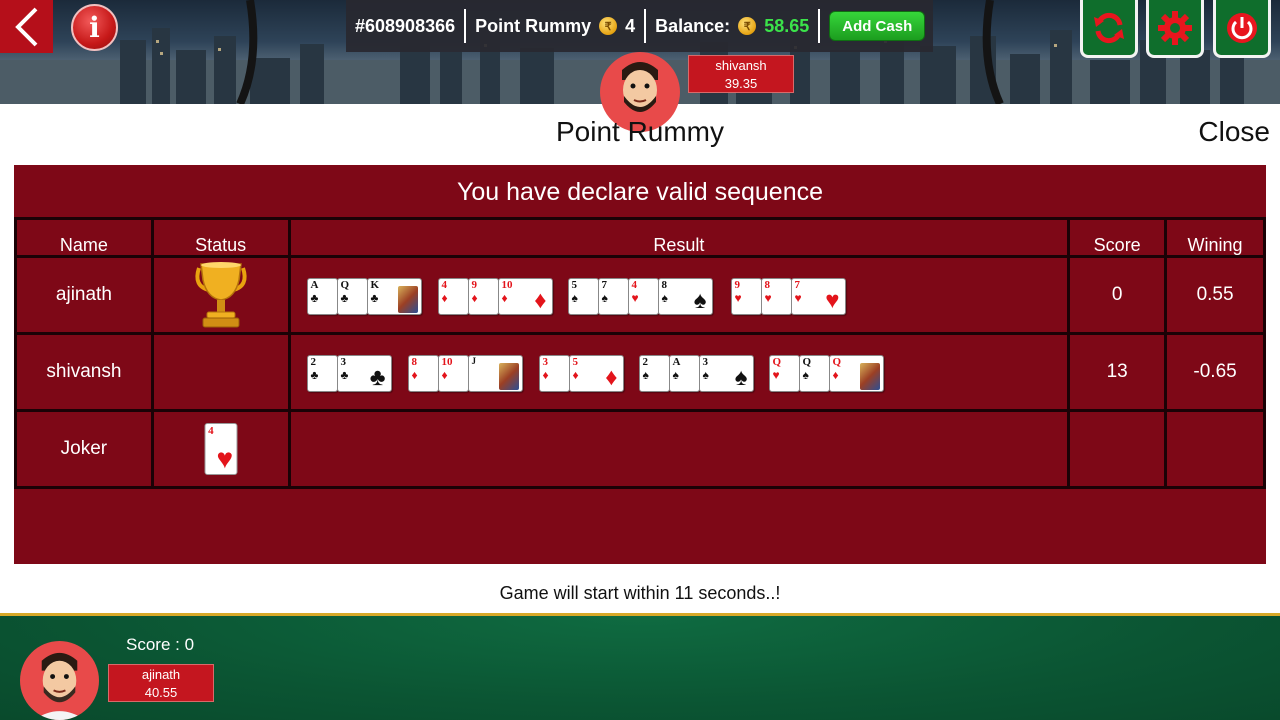  I want to click on refresh-button, so click(1109, 29).